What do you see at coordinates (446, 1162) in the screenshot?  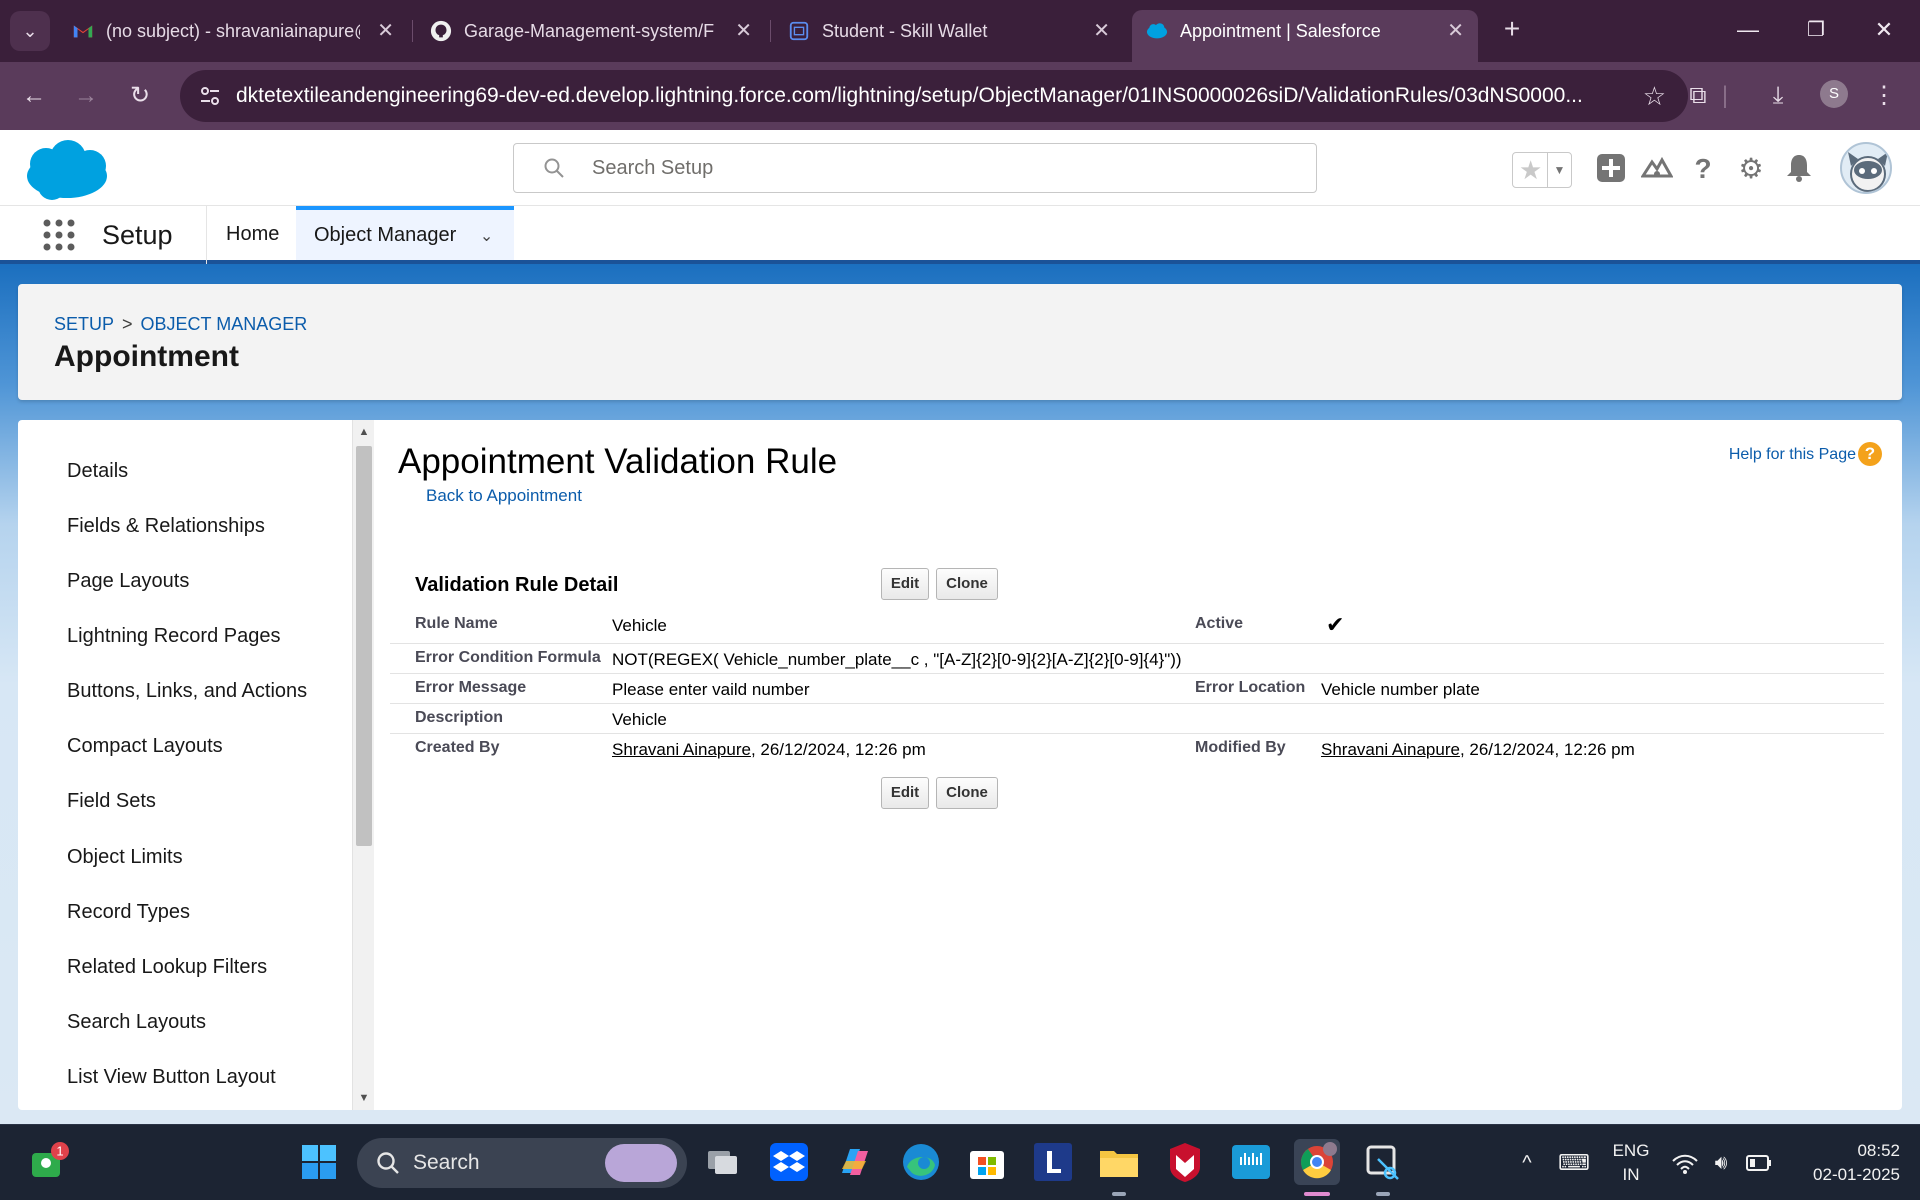 I see `taskbar-search-label: Search` at bounding box center [446, 1162].